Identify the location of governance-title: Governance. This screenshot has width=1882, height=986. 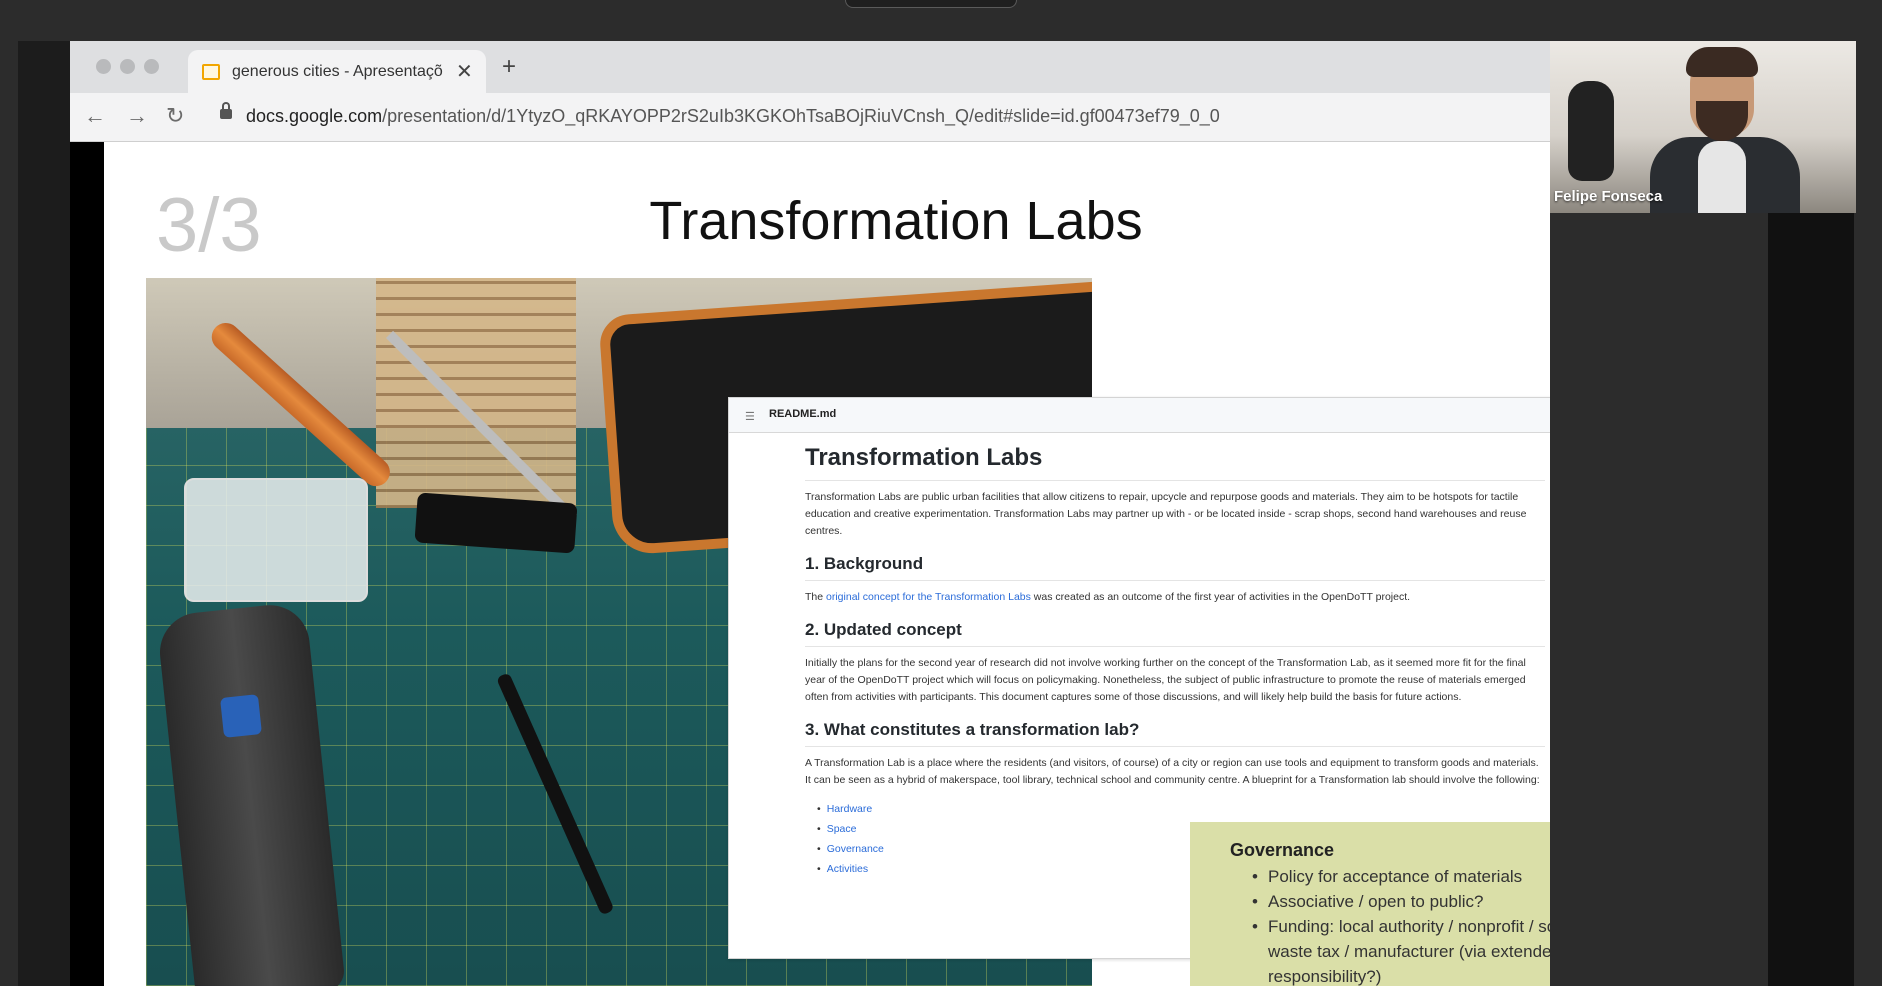
(1282, 850).